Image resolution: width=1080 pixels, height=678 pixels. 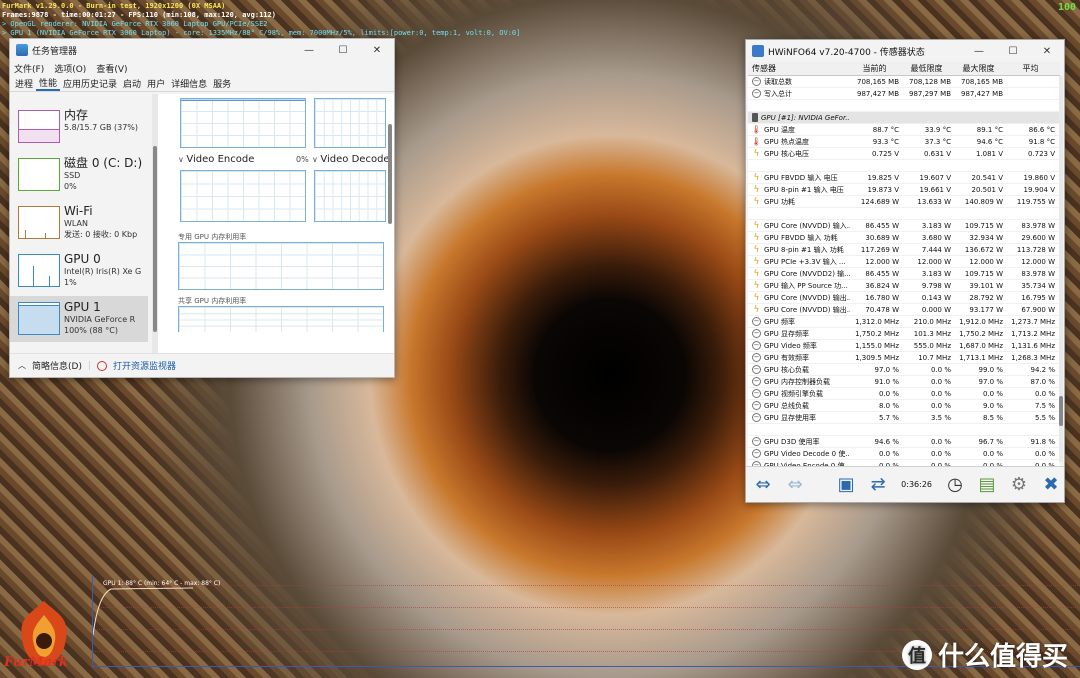 I want to click on video-decode-chart, so click(x=350, y=196).